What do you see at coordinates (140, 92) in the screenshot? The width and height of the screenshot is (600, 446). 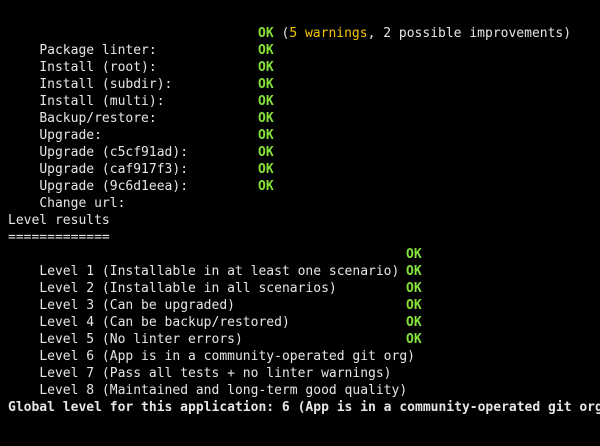 I see `test-row-install-multi: Install (multi): OK` at bounding box center [140, 92].